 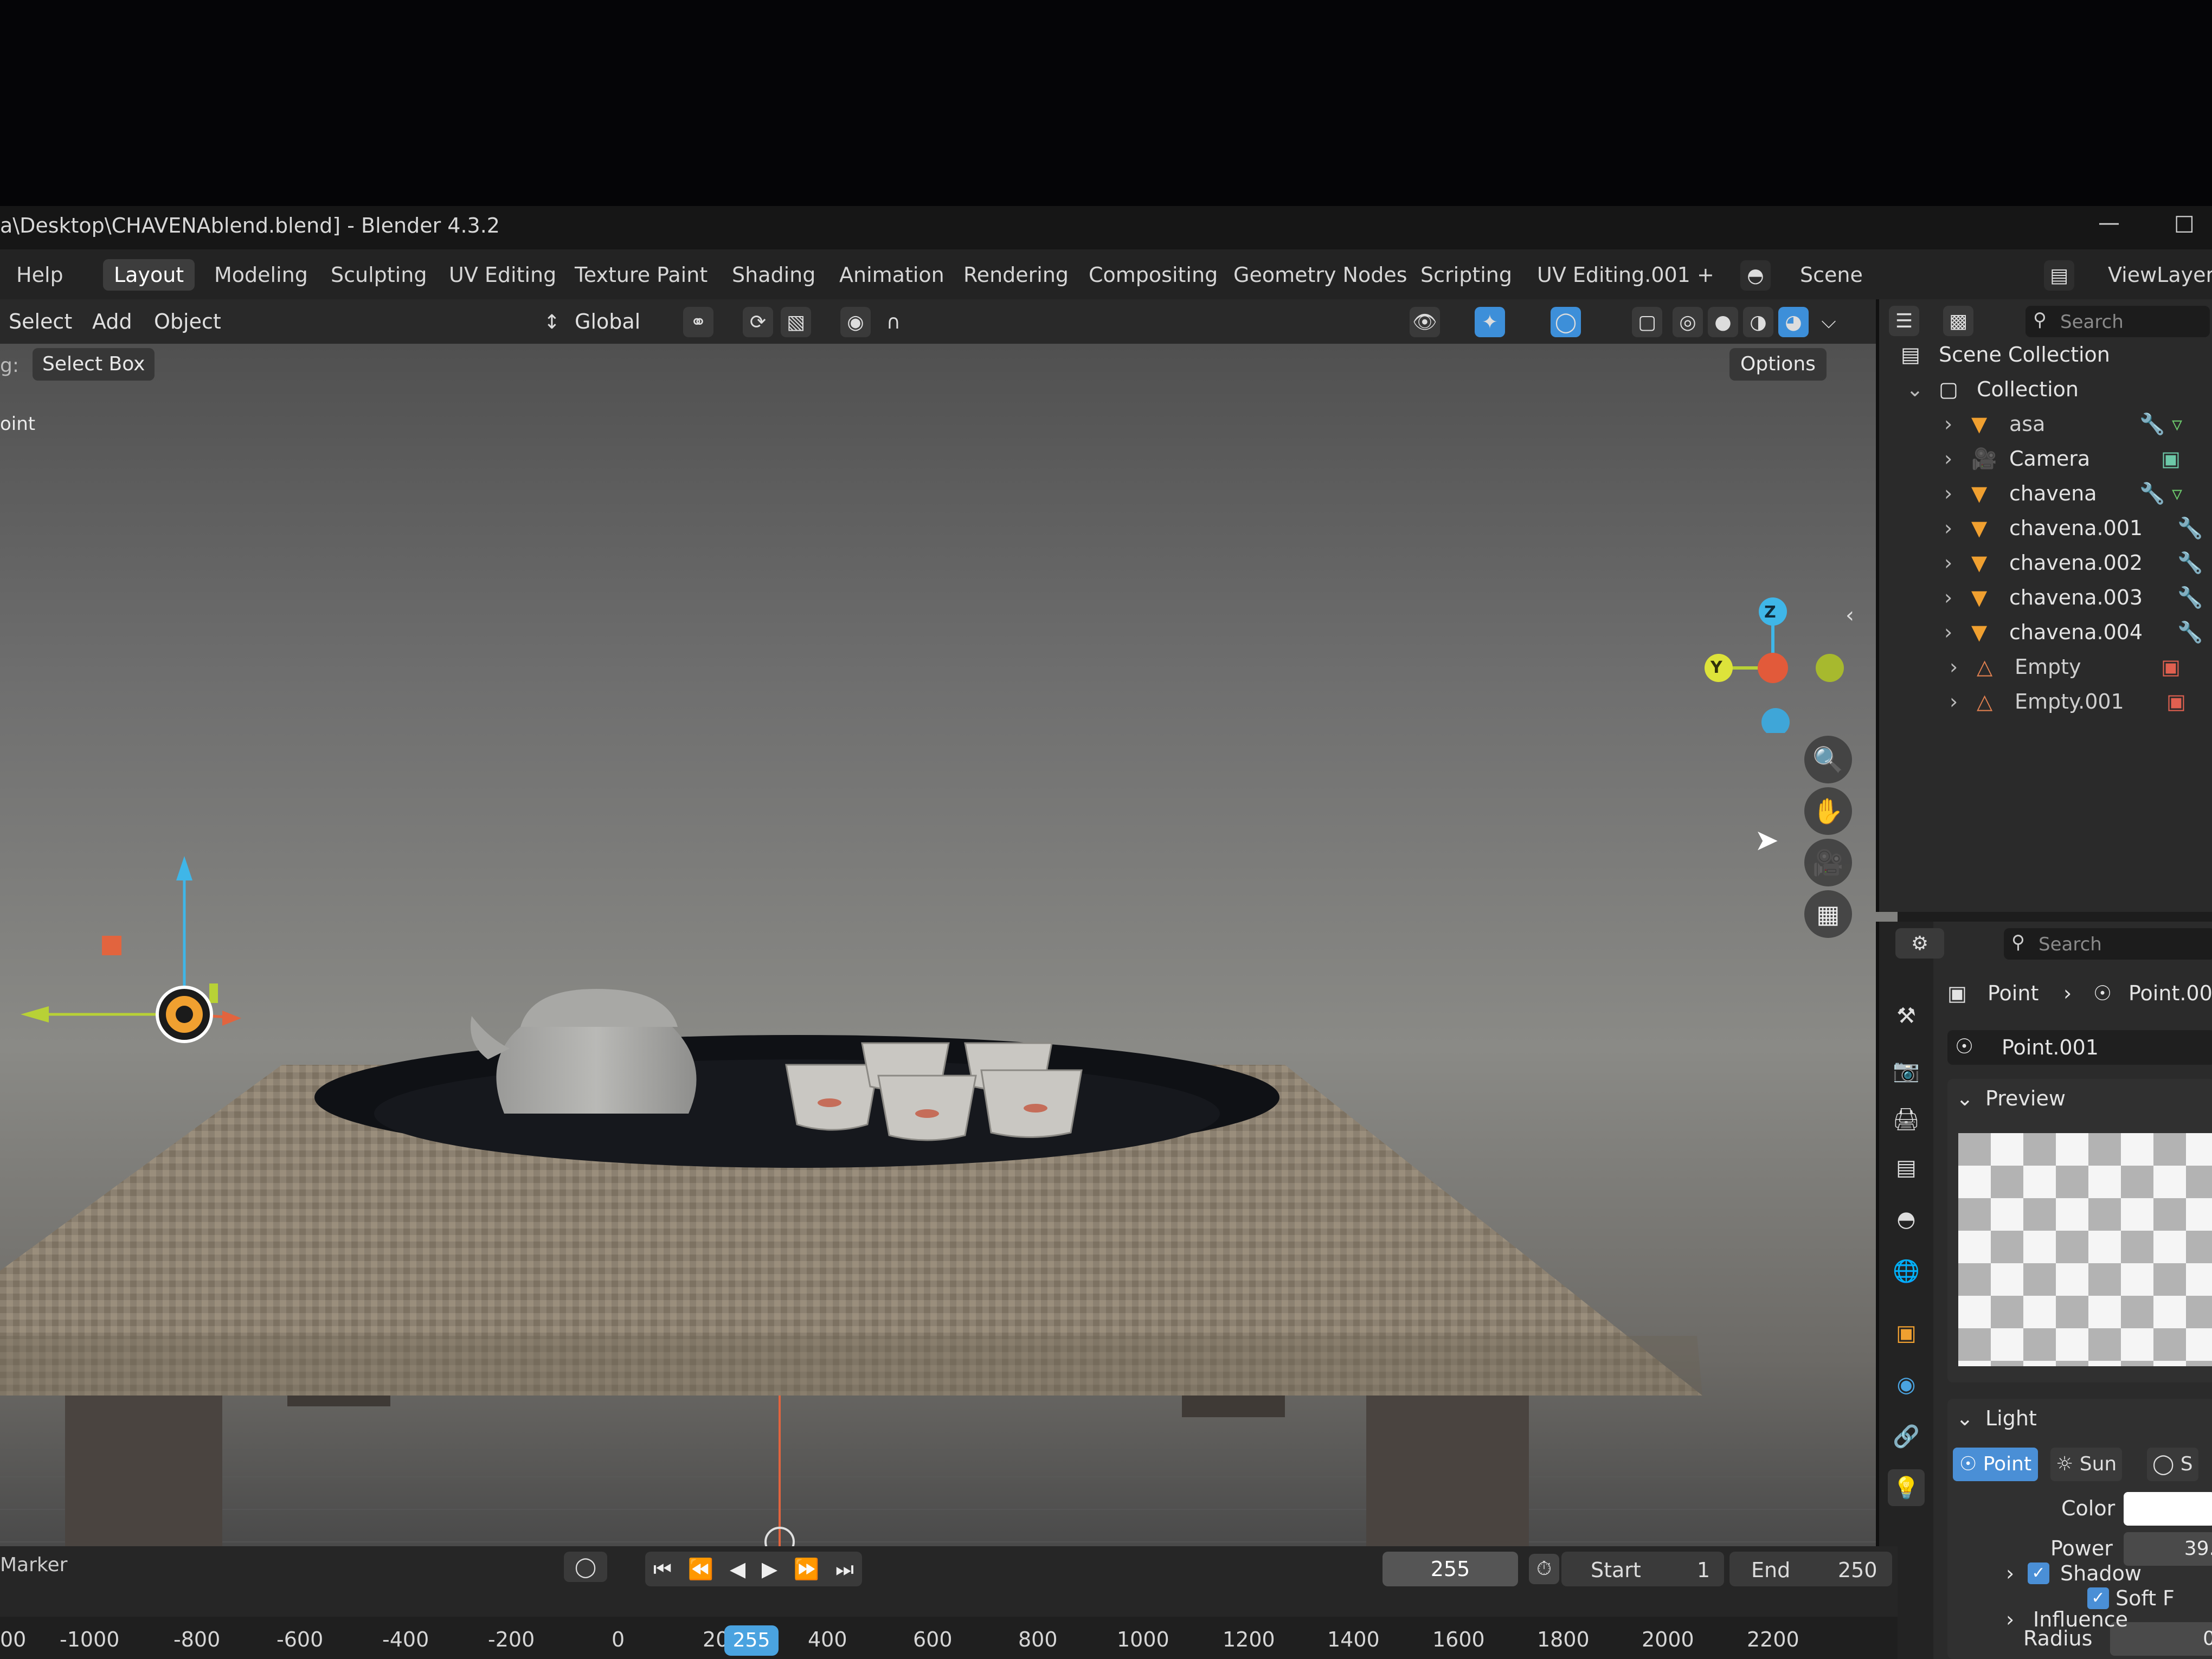 I want to click on help-menu: Help, so click(x=39, y=275).